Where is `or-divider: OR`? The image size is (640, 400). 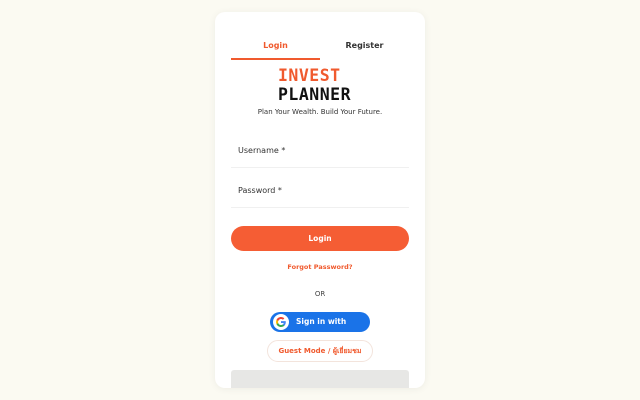
or-divider: OR is located at coordinates (320, 294).